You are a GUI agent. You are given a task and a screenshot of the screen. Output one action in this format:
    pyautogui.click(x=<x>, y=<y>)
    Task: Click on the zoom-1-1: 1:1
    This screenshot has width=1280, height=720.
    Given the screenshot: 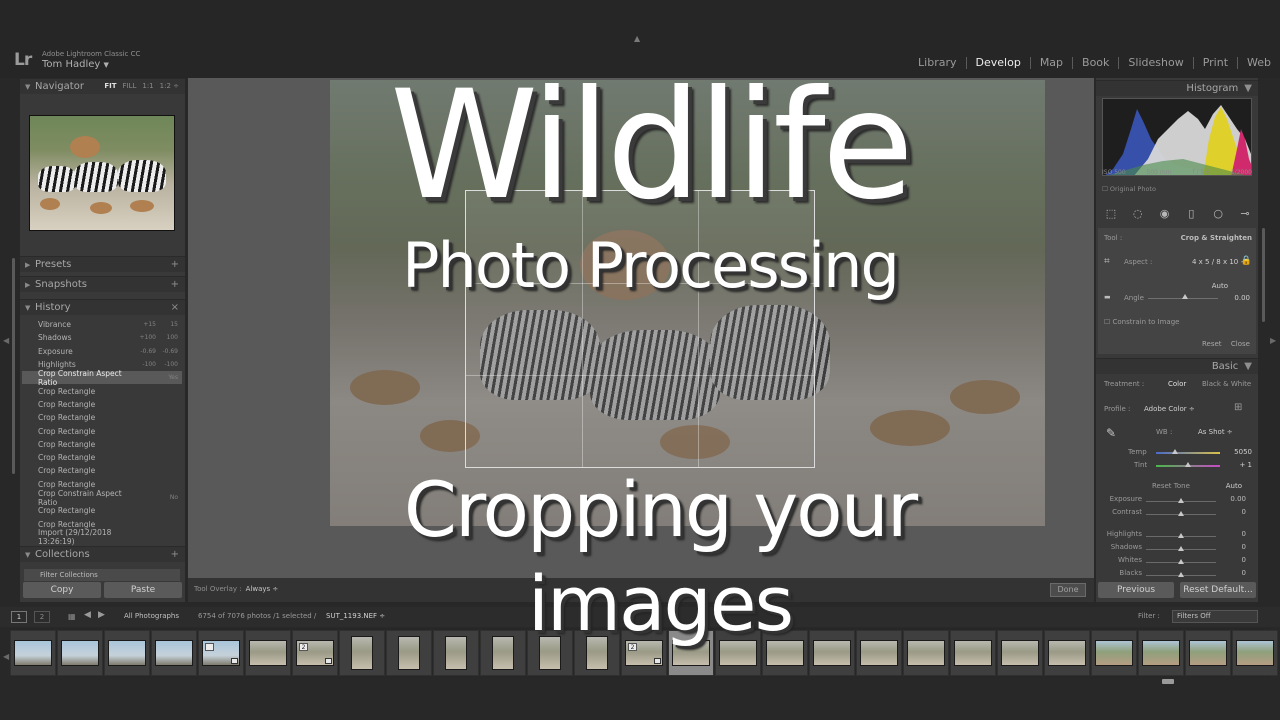 What is the action you would take?
    pyautogui.click(x=147, y=86)
    